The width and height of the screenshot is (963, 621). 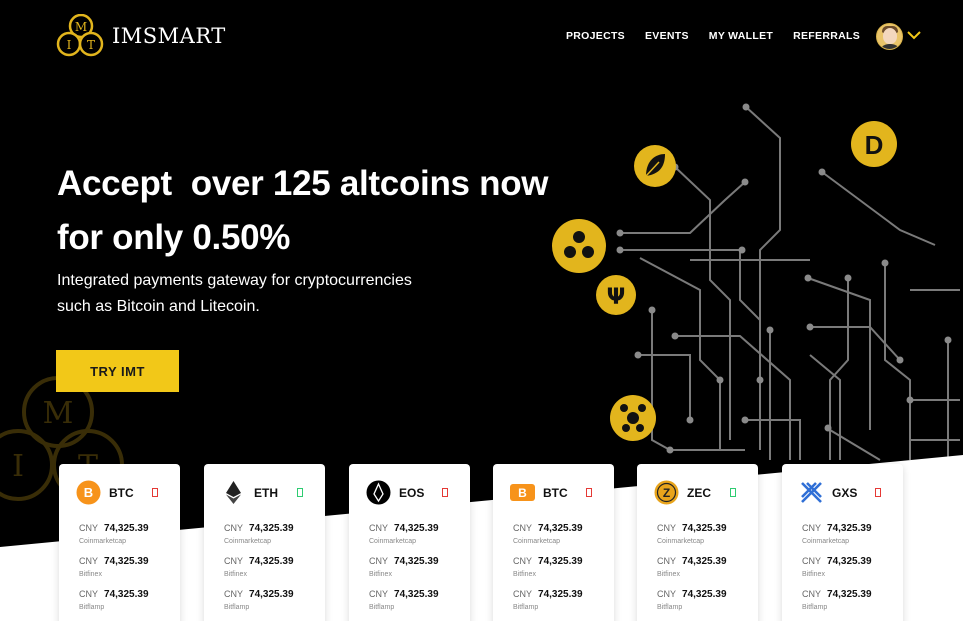 I want to click on bitcoin-cash-icon: B, so click(x=522, y=492).